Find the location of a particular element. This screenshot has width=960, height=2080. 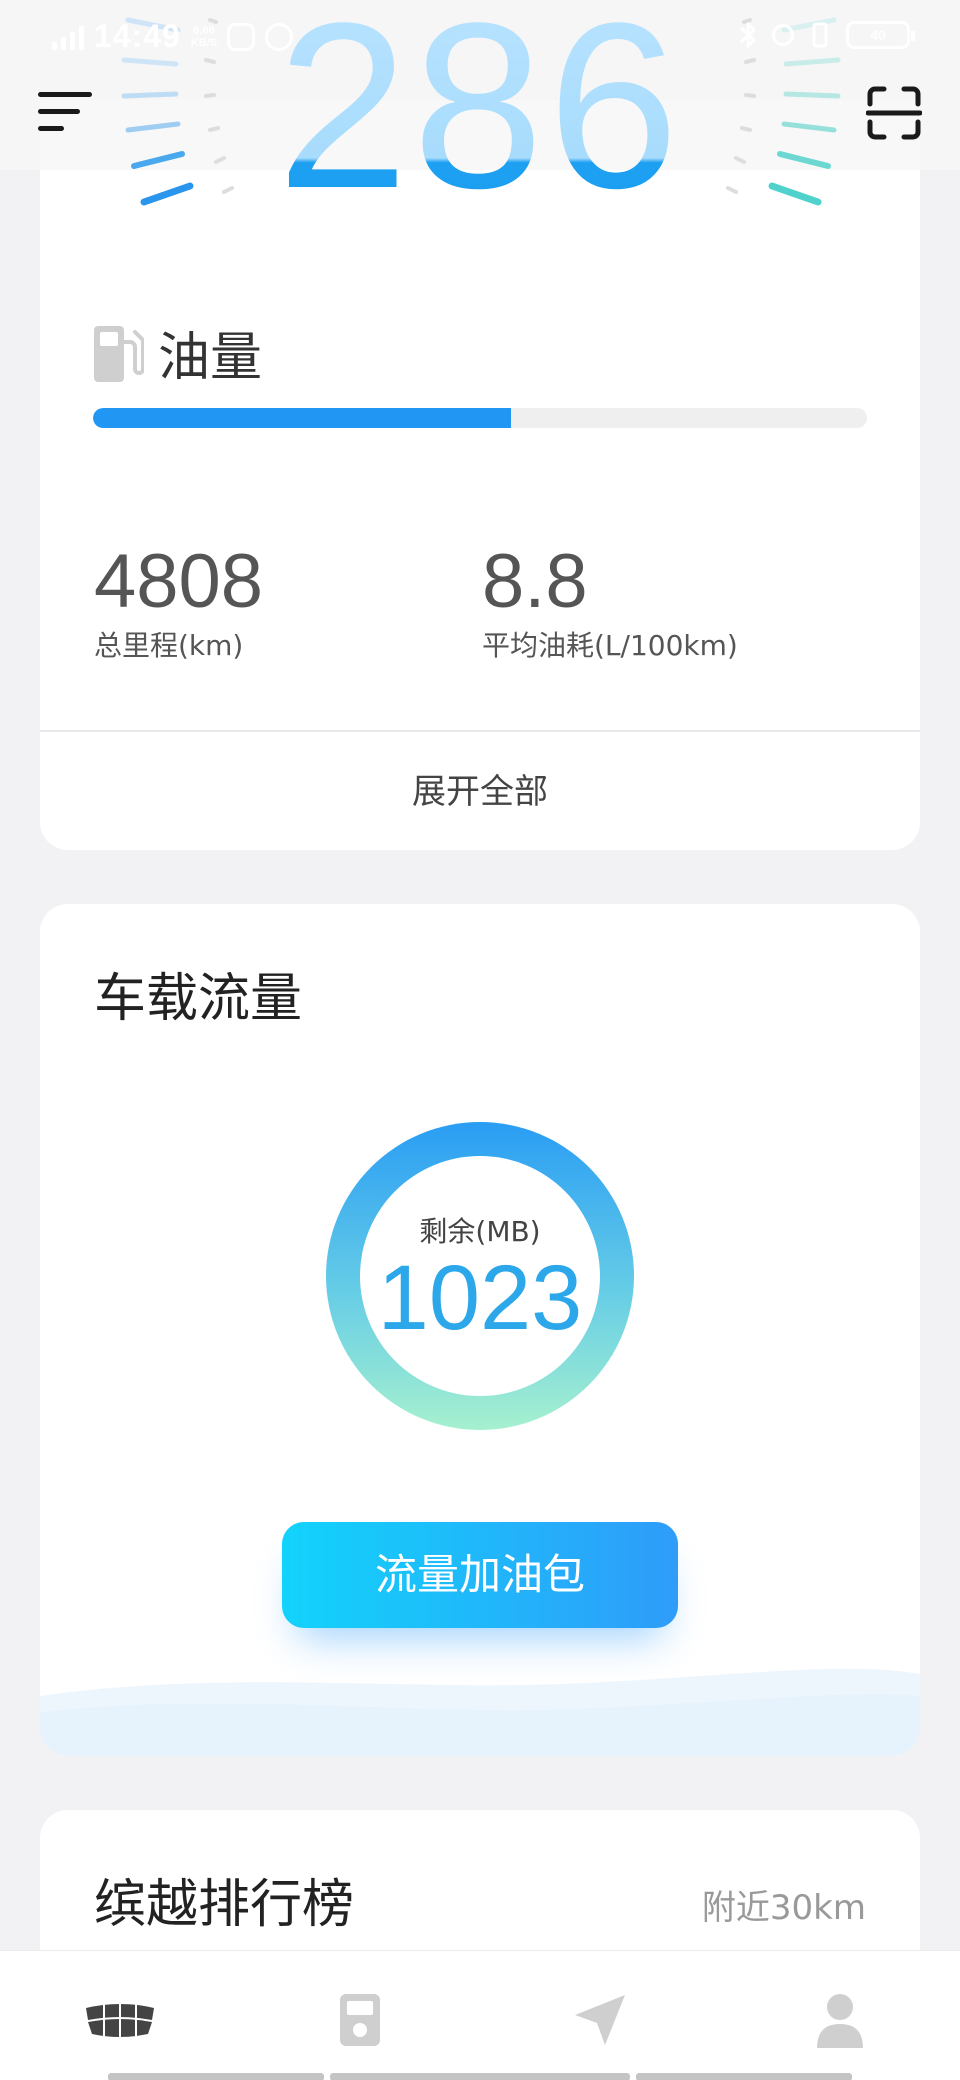

person-icon is located at coordinates (840, 2021).